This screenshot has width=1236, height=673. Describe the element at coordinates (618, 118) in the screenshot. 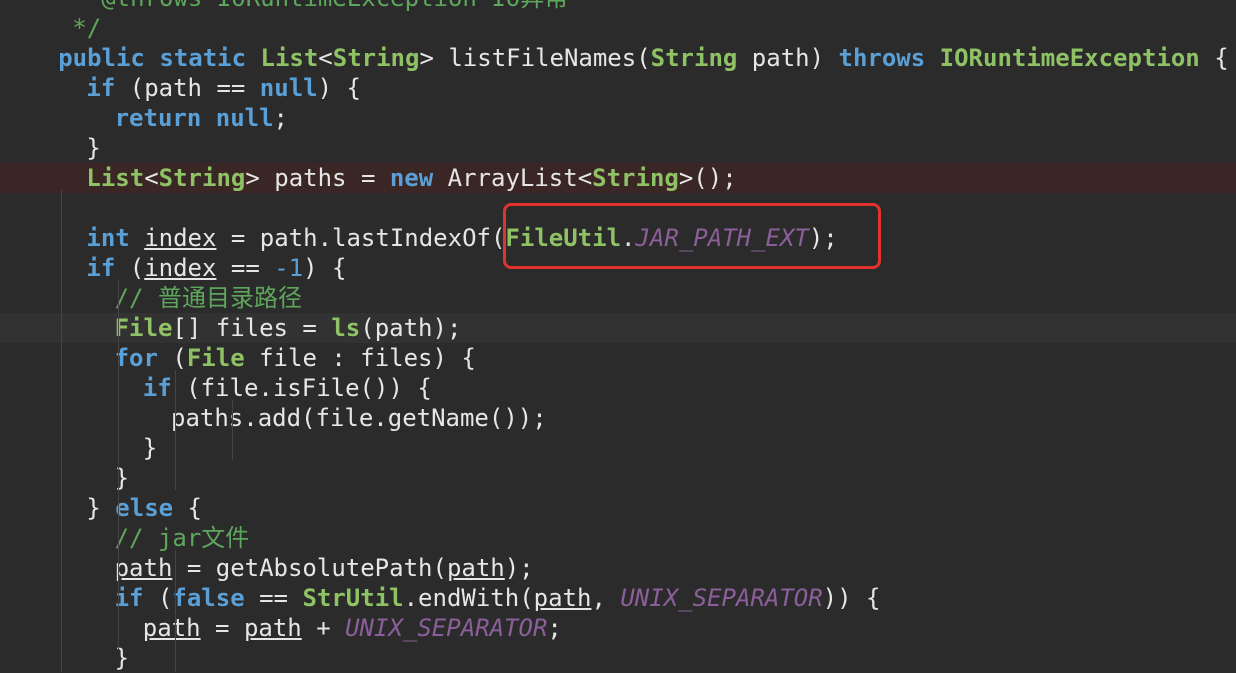

I see `code-line: return null;` at that location.